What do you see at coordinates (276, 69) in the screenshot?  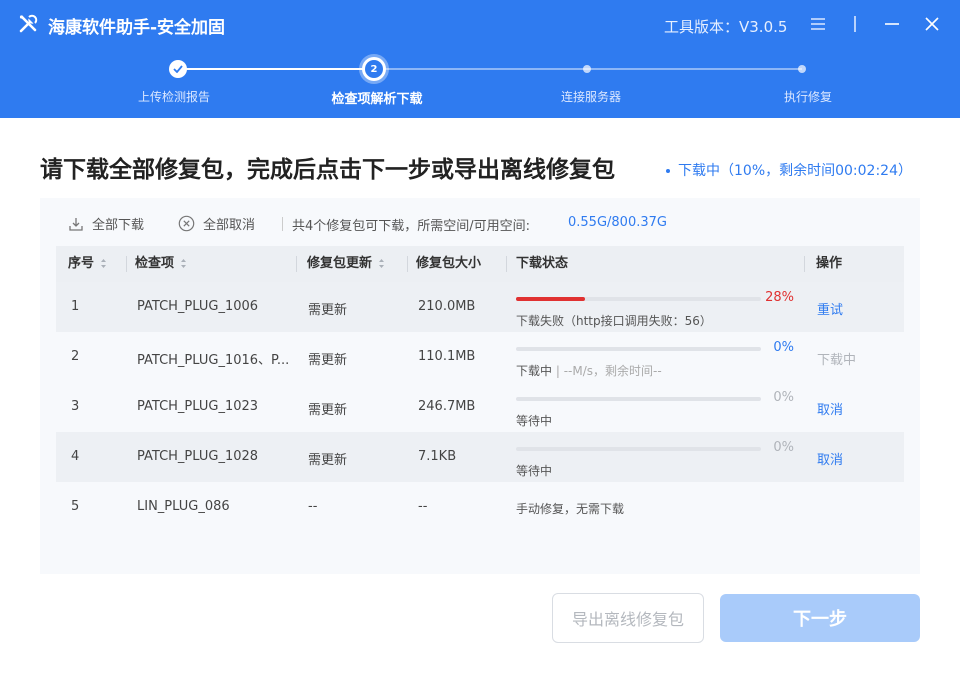 I see `stepper-line-done` at bounding box center [276, 69].